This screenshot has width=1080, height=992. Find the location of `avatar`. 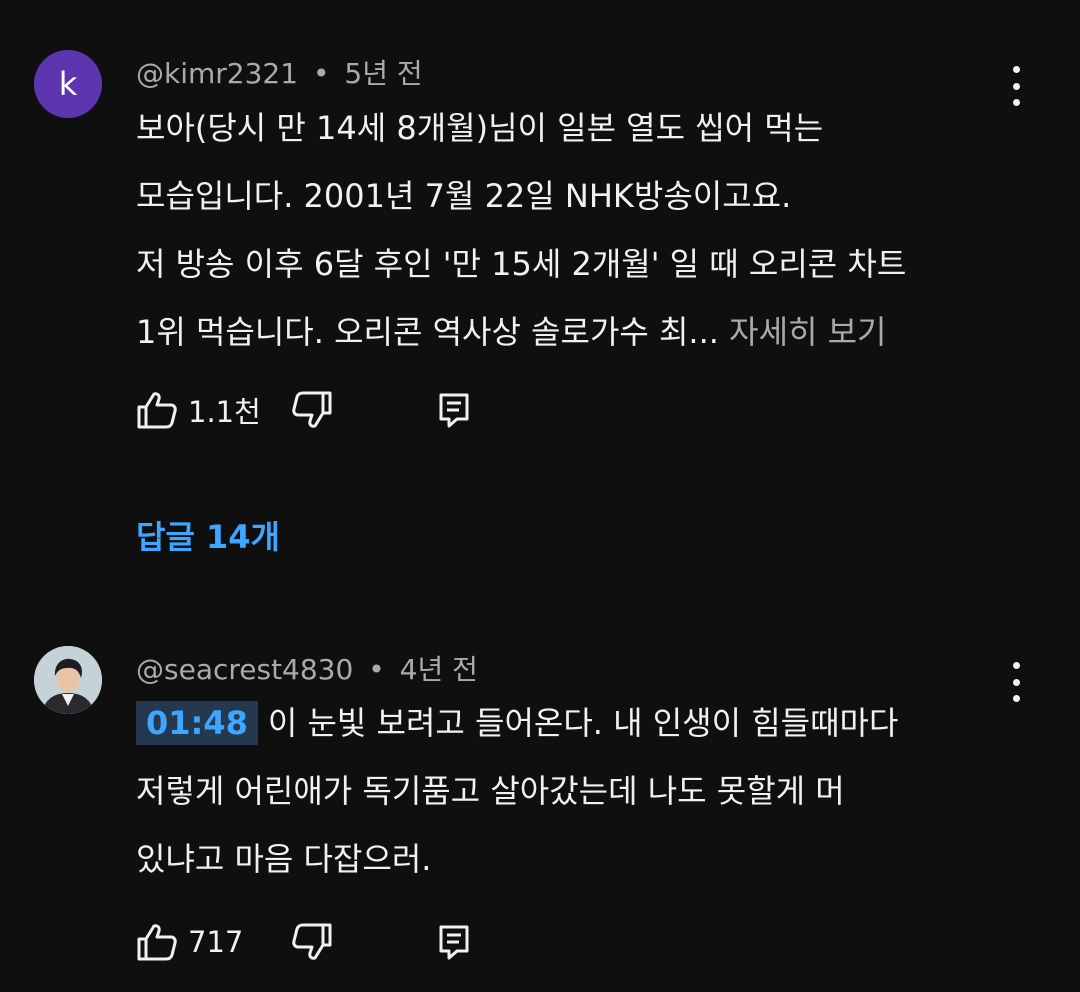

avatar is located at coordinates (68, 680).